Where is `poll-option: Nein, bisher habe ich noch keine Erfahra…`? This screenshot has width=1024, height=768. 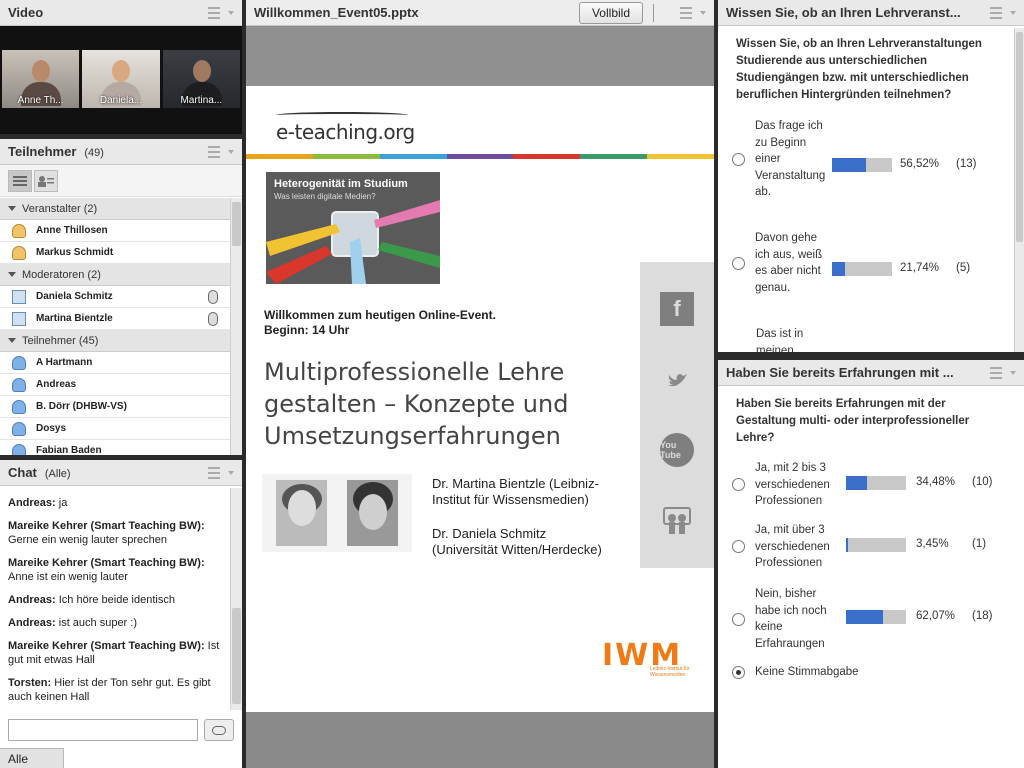
poll-option: Nein, bisher habe ich noch keine Erfahra… is located at coordinates (868, 619).